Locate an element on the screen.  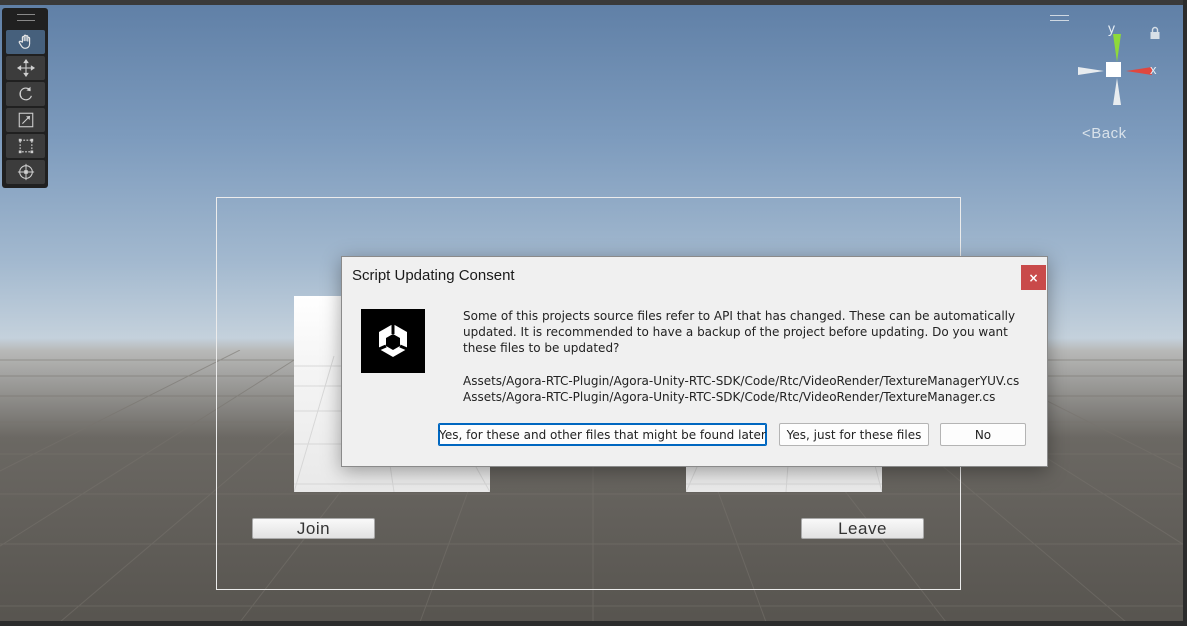
transform-icon is located at coordinates (25, 172).